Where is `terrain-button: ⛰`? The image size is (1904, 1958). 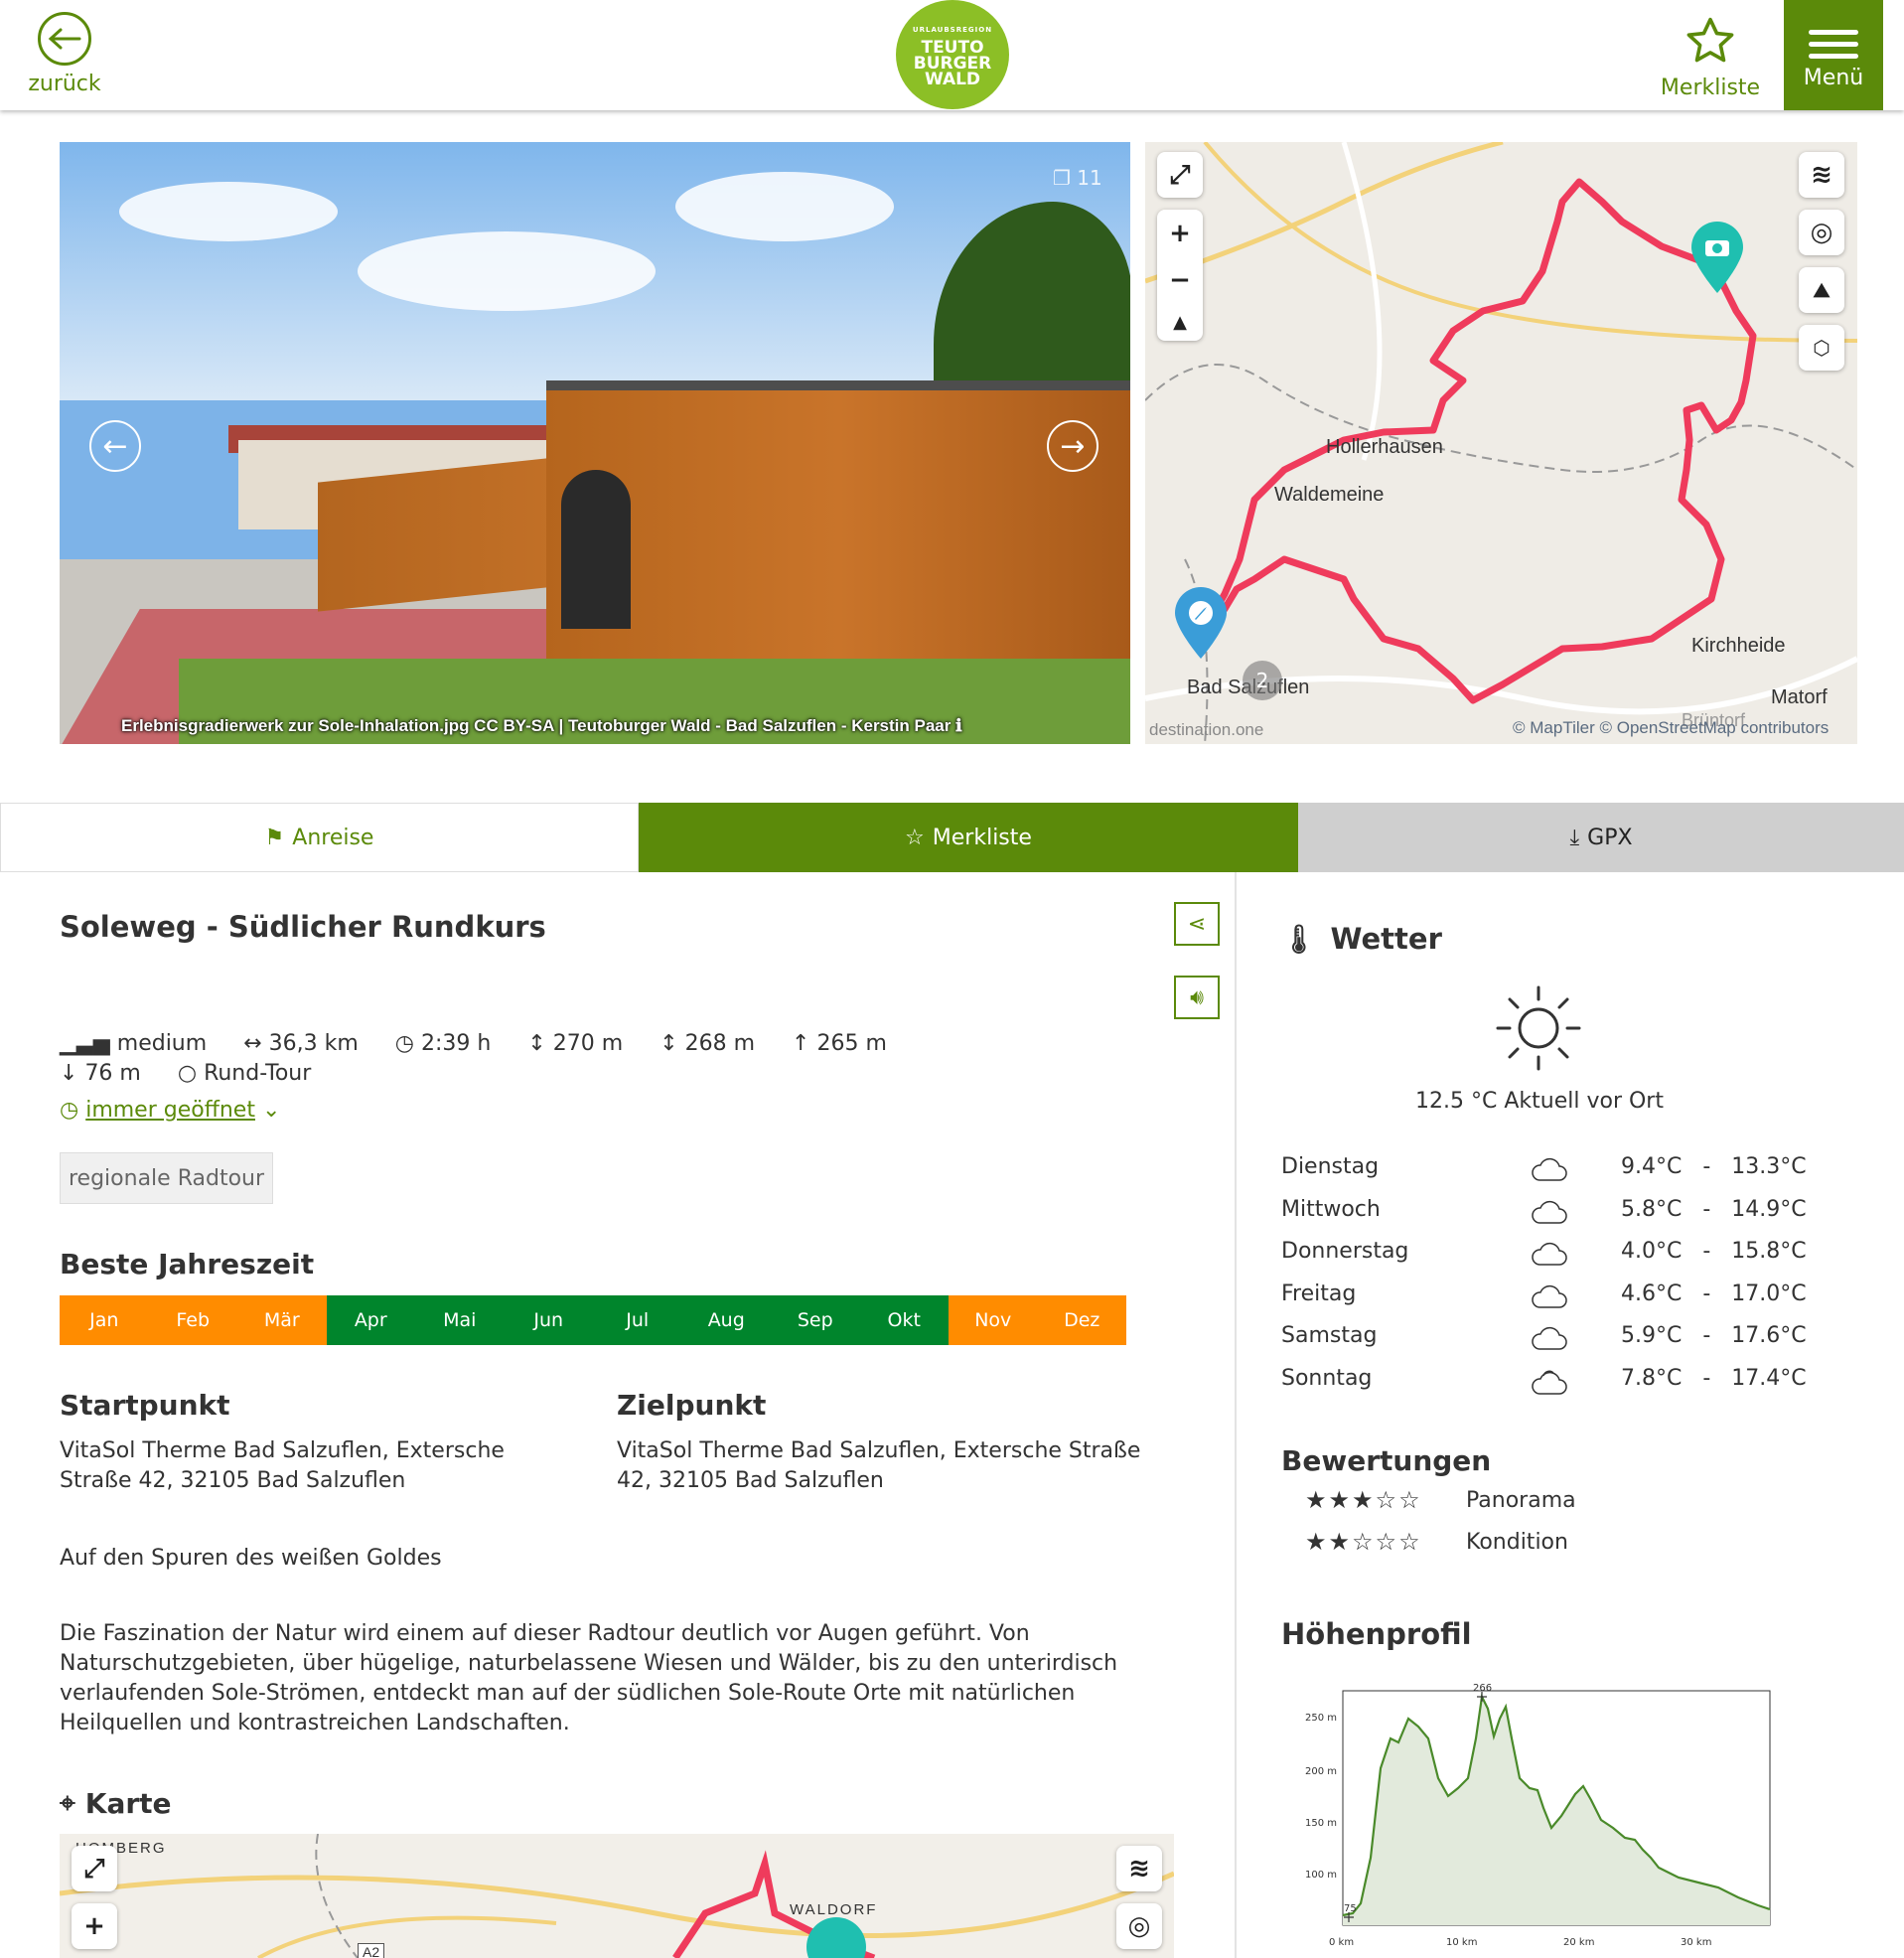
terrain-button: ⛰ is located at coordinates (1821, 290).